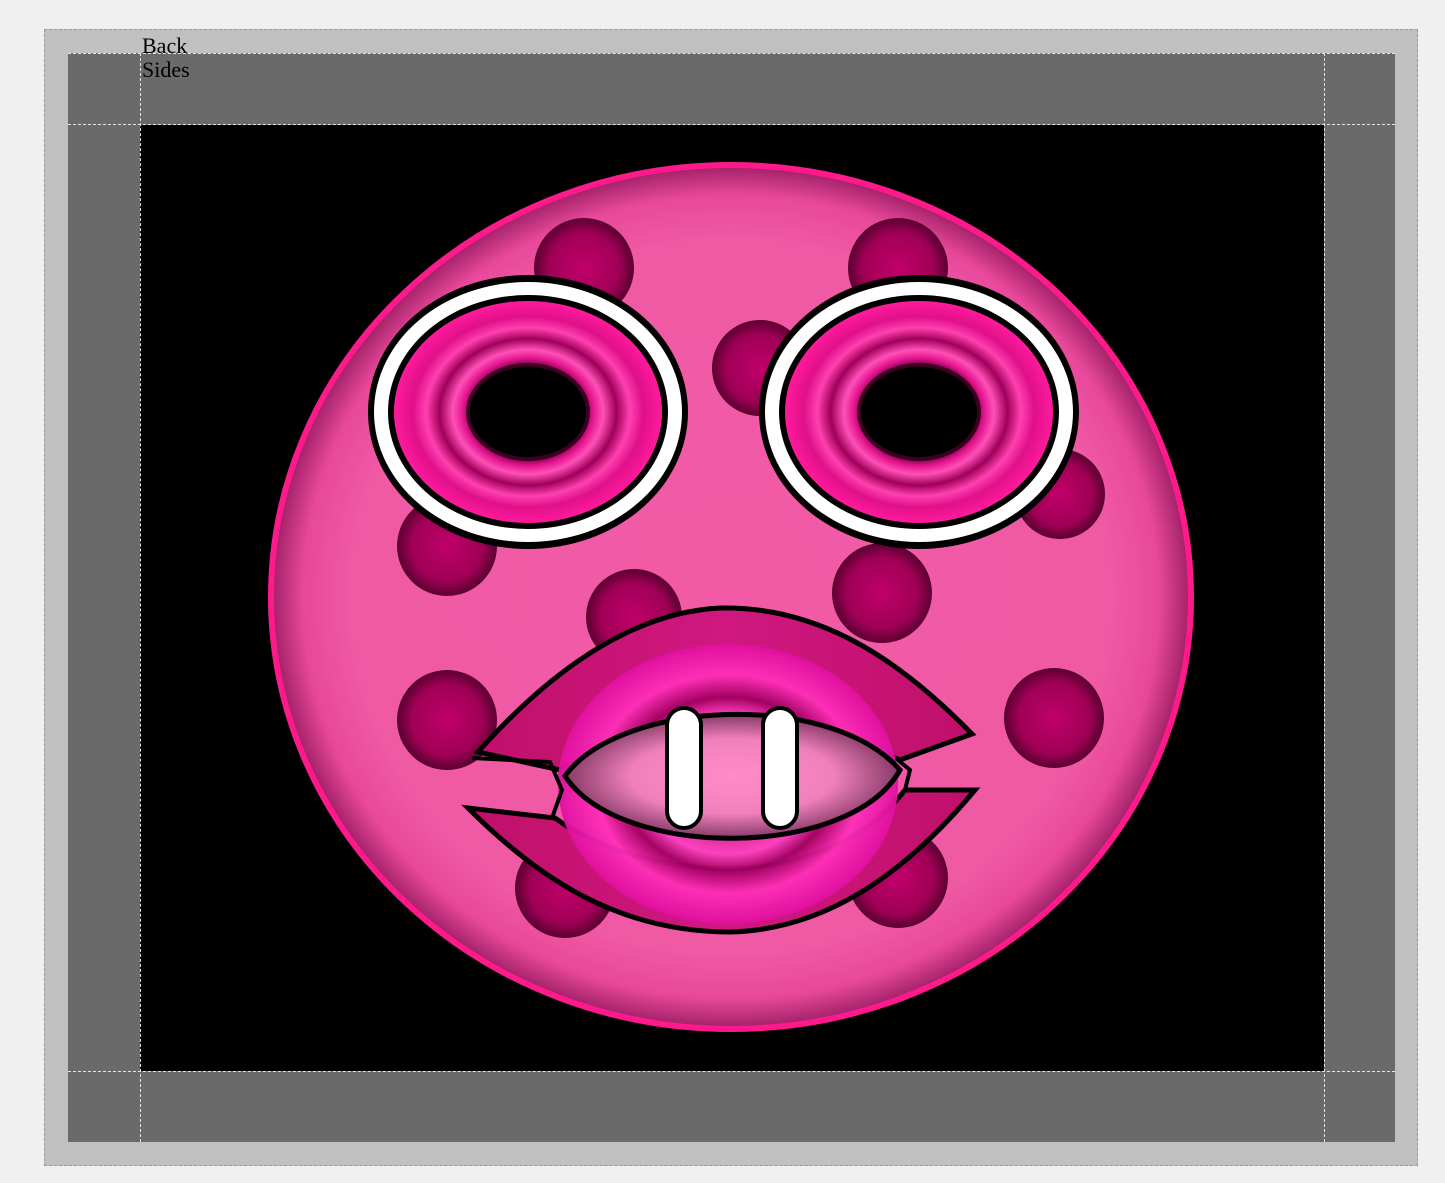 This screenshot has width=1445, height=1183. What do you see at coordinates (528, 412) in the screenshot?
I see `left-eye` at bounding box center [528, 412].